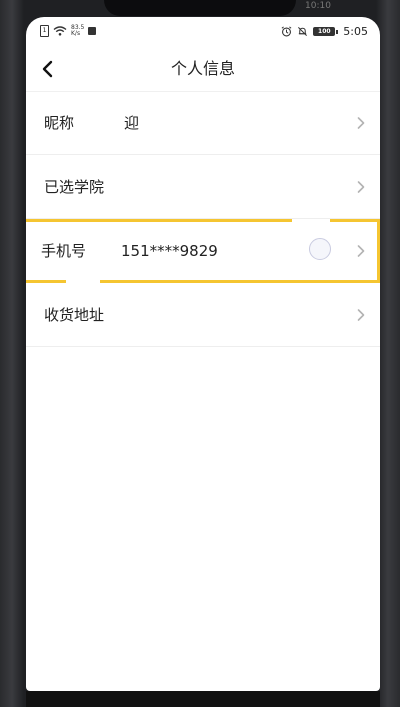 The image size is (400, 707). What do you see at coordinates (74, 315) in the screenshot?
I see `row-label: 收货地址` at bounding box center [74, 315].